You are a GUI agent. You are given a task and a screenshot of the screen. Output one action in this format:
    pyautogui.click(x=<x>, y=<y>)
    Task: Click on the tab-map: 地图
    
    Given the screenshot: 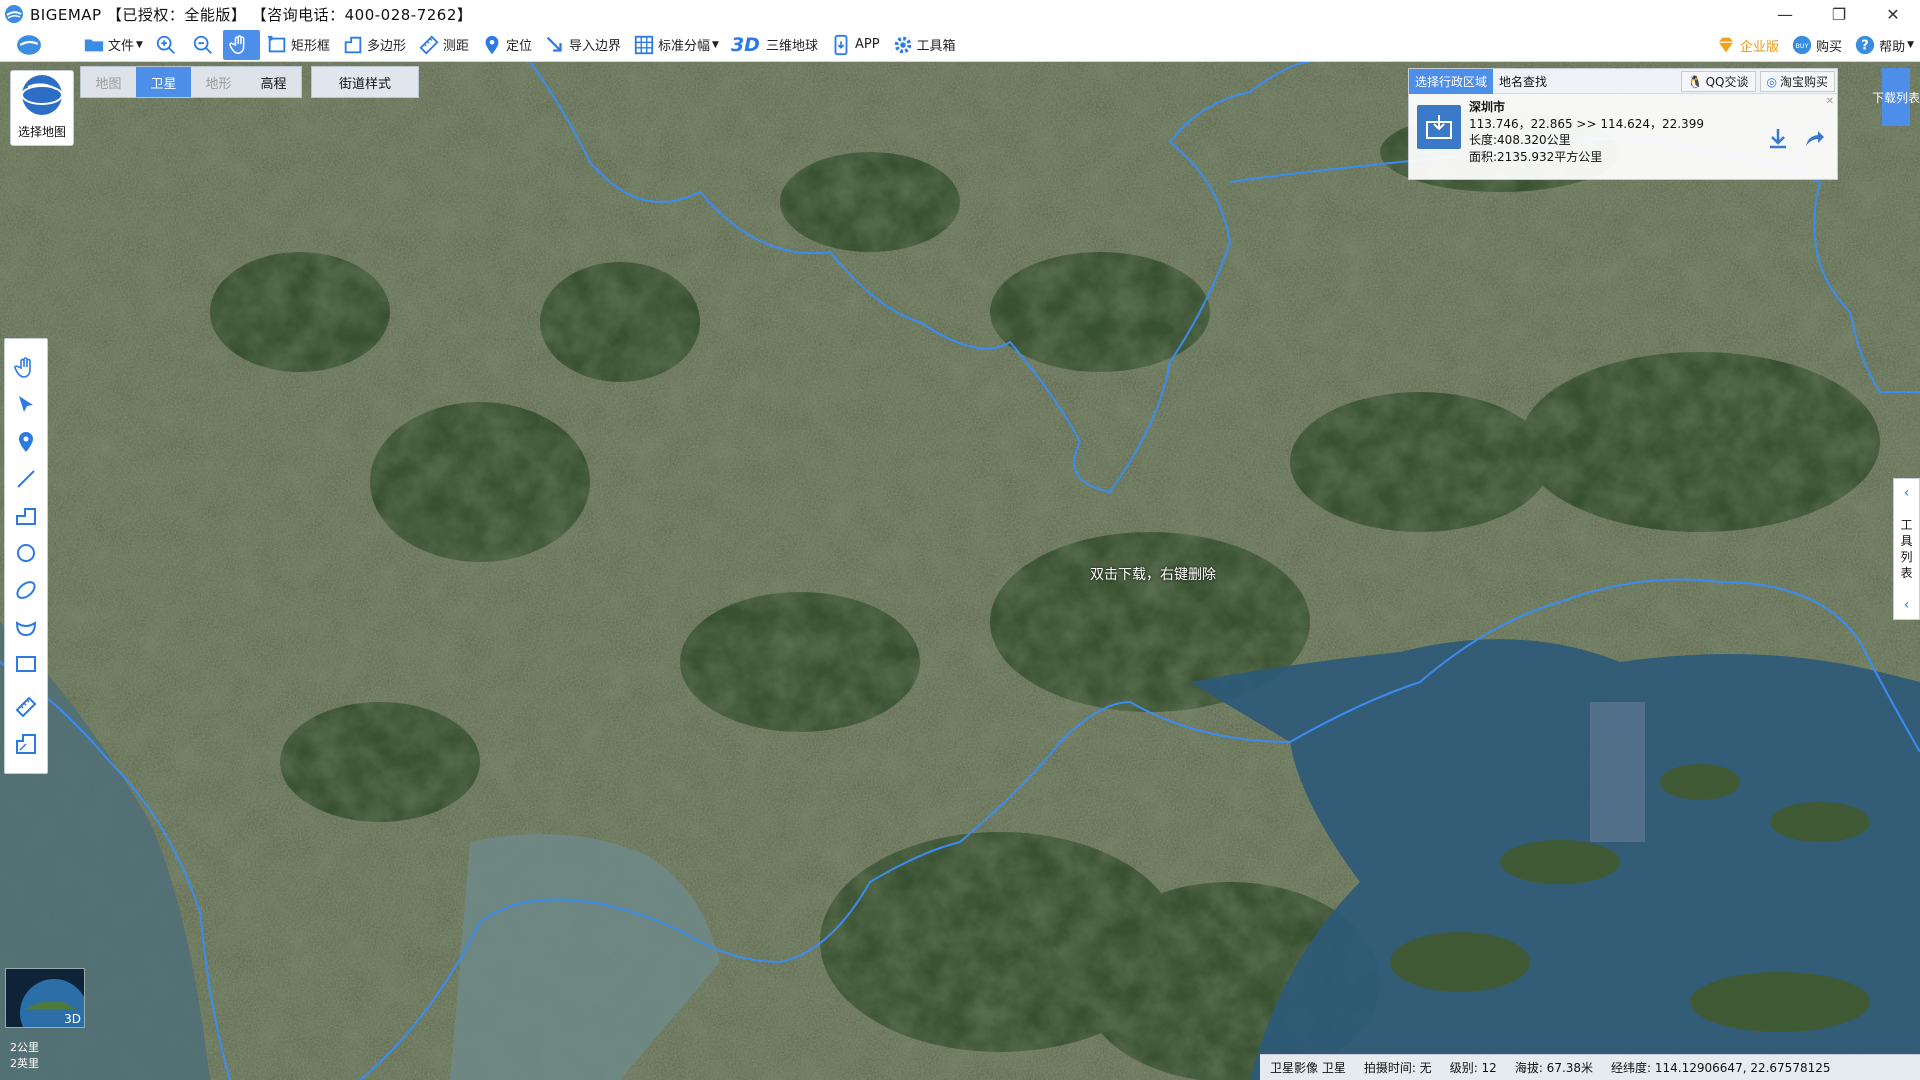 What is the action you would take?
    pyautogui.click(x=108, y=82)
    